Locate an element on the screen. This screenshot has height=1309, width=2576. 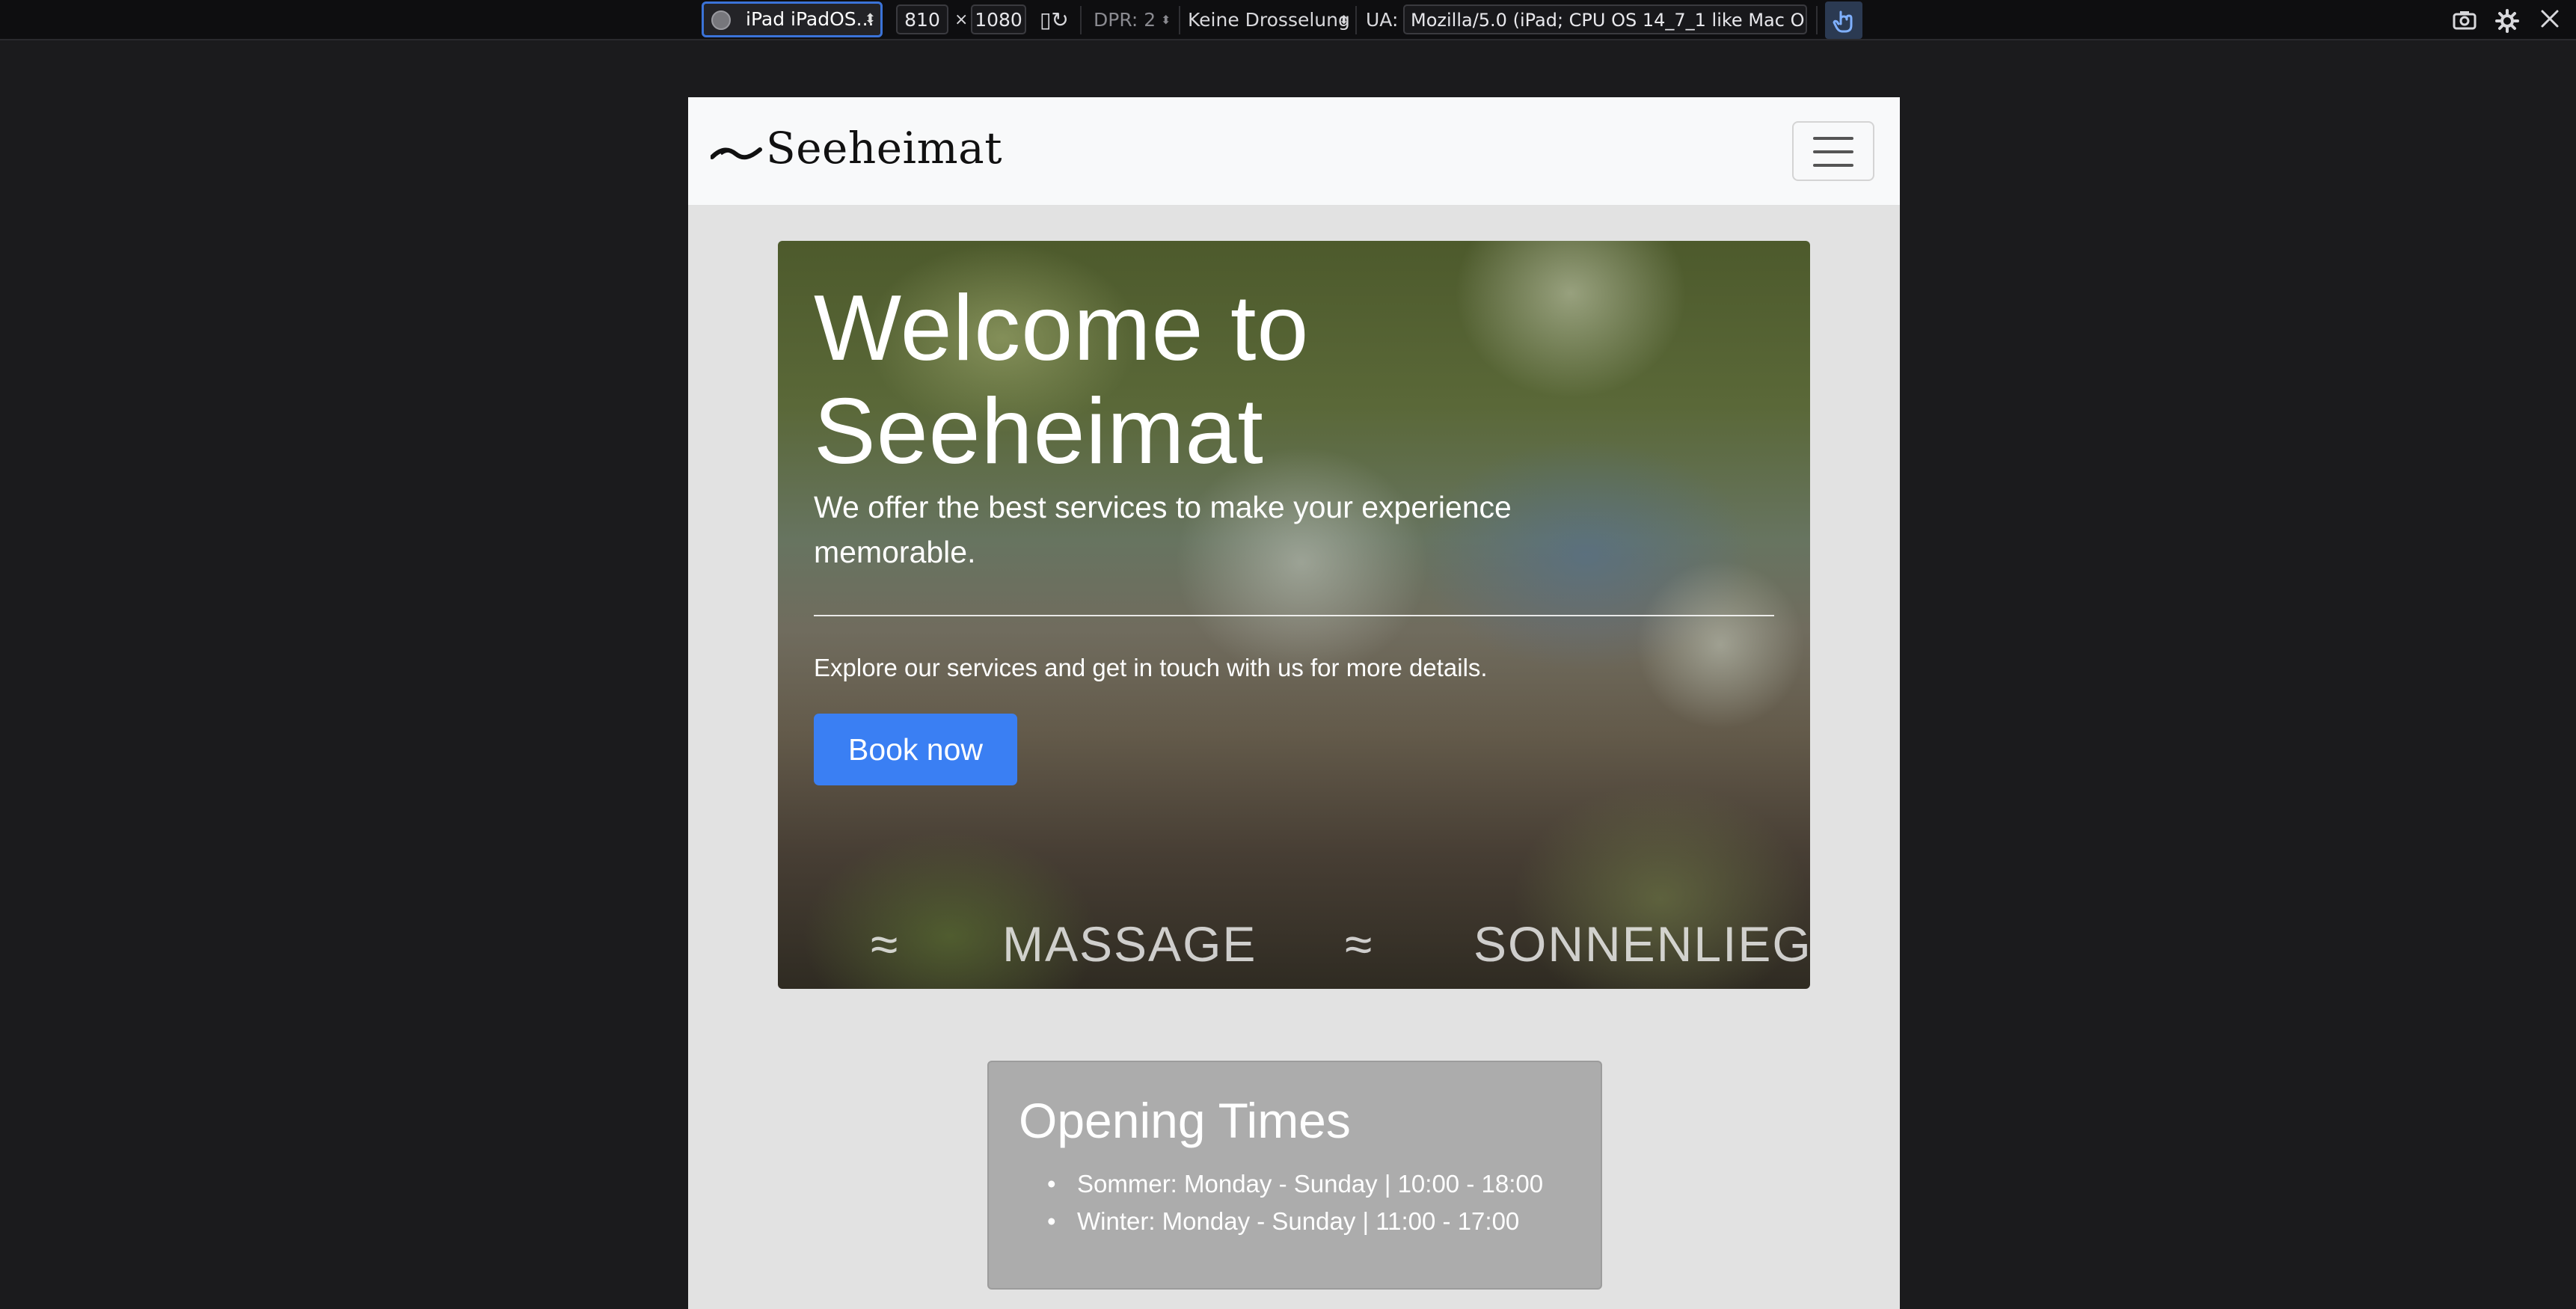
dimension-times-sign: × is located at coordinates (961, 19).